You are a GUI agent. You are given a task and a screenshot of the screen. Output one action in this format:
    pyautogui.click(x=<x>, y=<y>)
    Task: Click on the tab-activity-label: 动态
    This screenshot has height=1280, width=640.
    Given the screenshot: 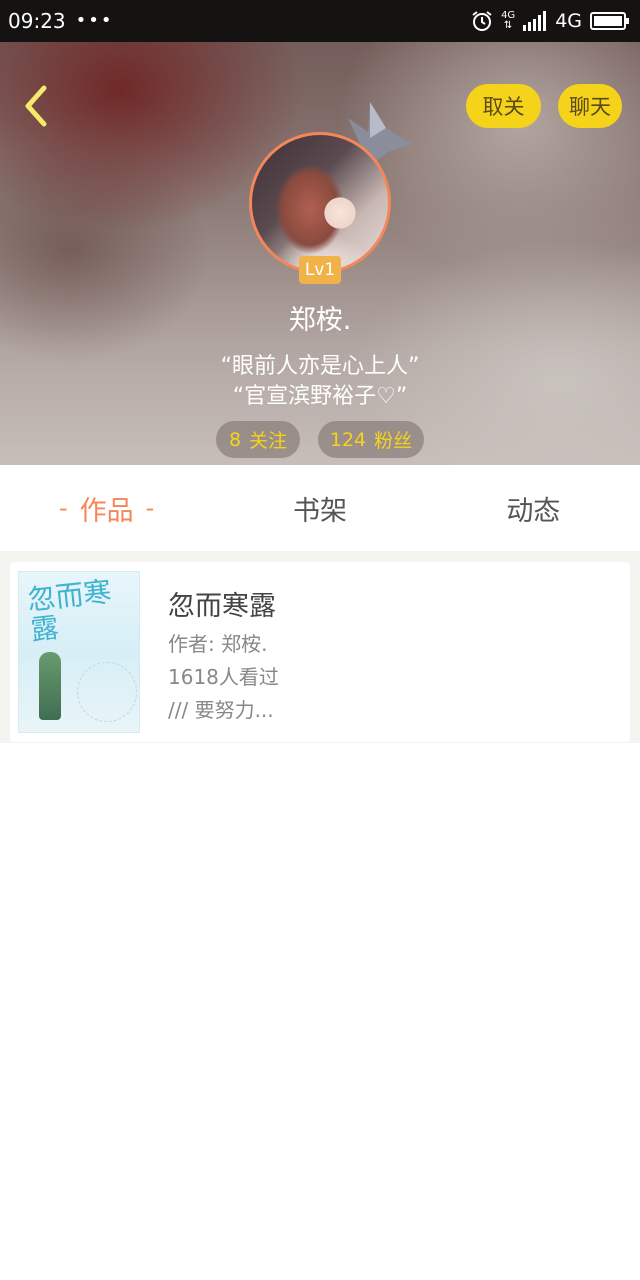 What is the action you would take?
    pyautogui.click(x=533, y=511)
    